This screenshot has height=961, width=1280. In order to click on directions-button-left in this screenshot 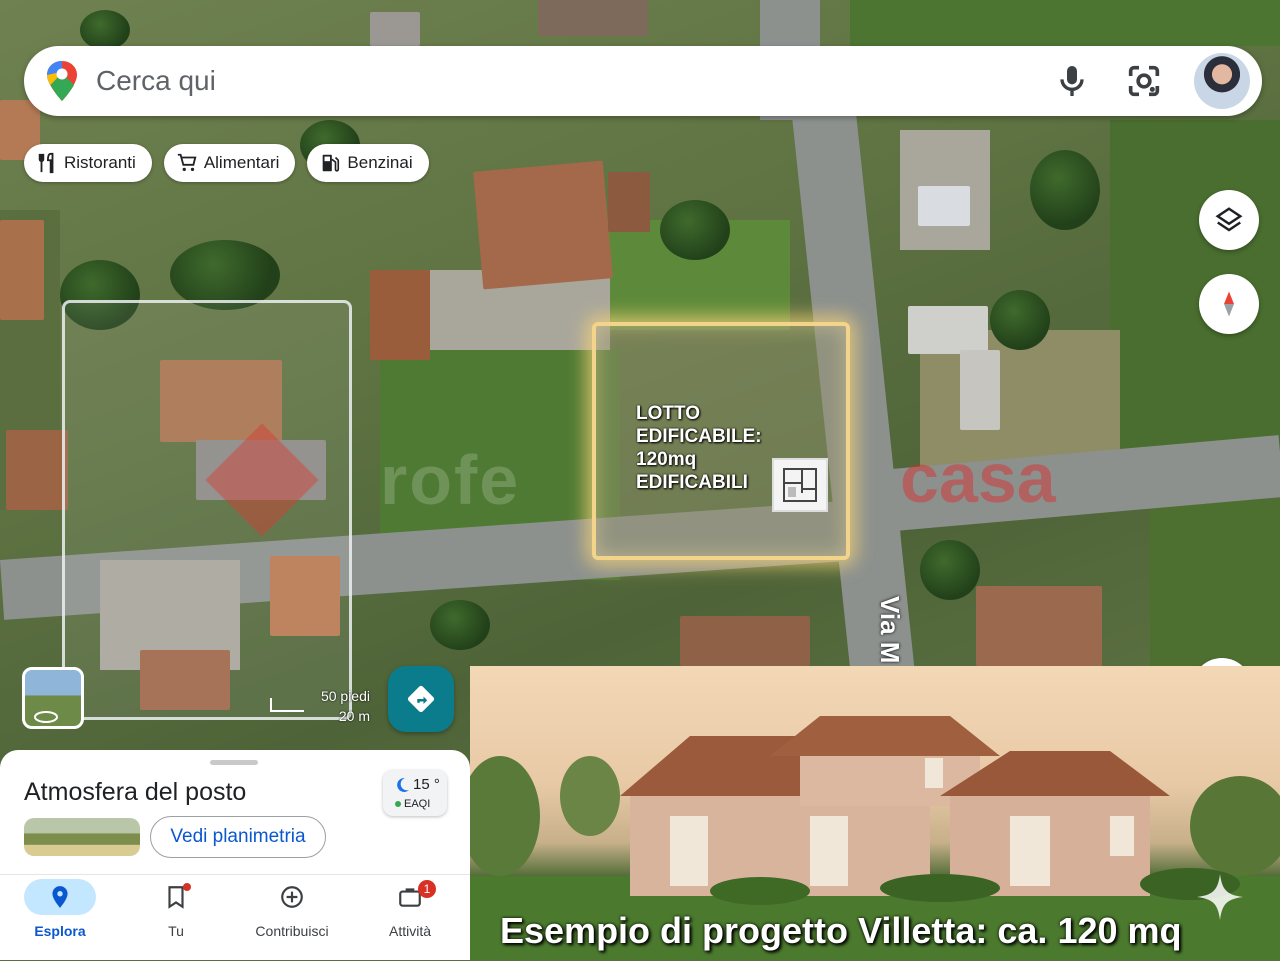, I will do `click(421, 699)`.